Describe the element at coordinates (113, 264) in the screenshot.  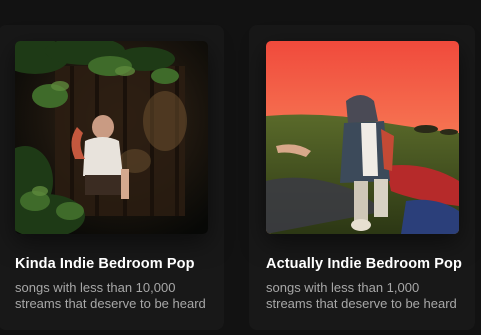
I see `playlist-title: Kinda Indie Bedroom Pop` at that location.